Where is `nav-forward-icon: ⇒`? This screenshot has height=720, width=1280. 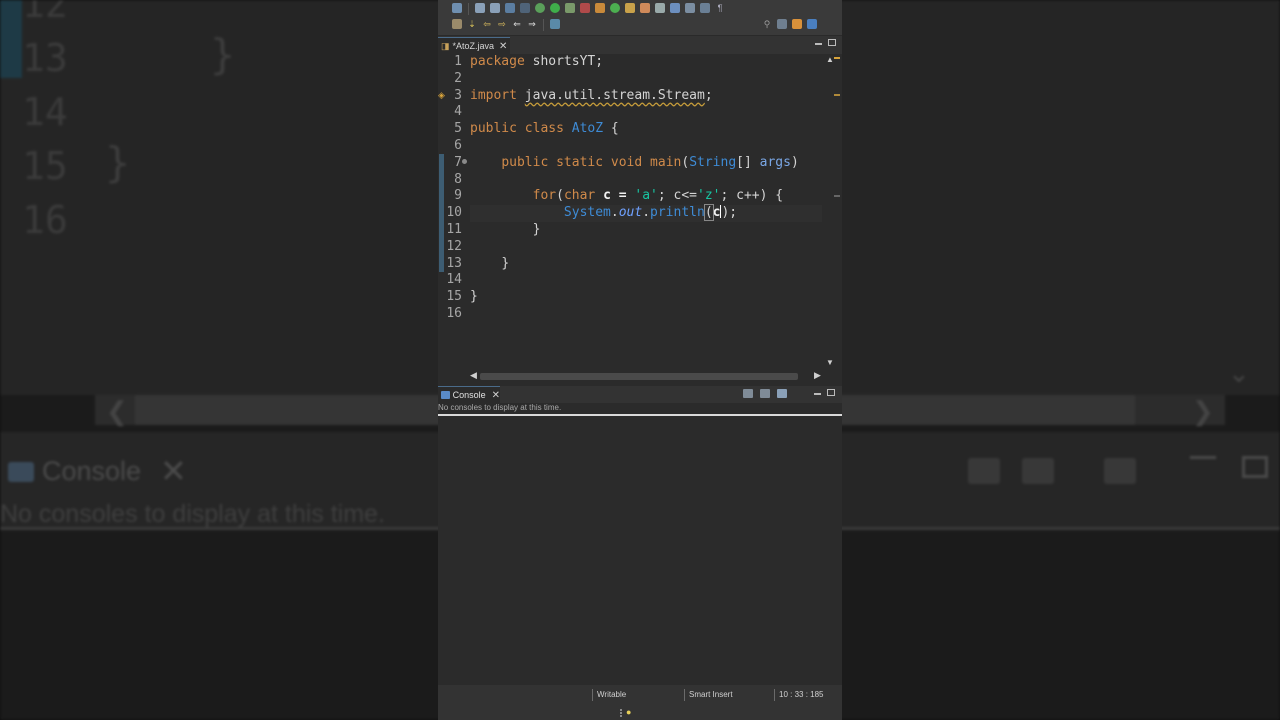 nav-forward-icon: ⇒ is located at coordinates (532, 24).